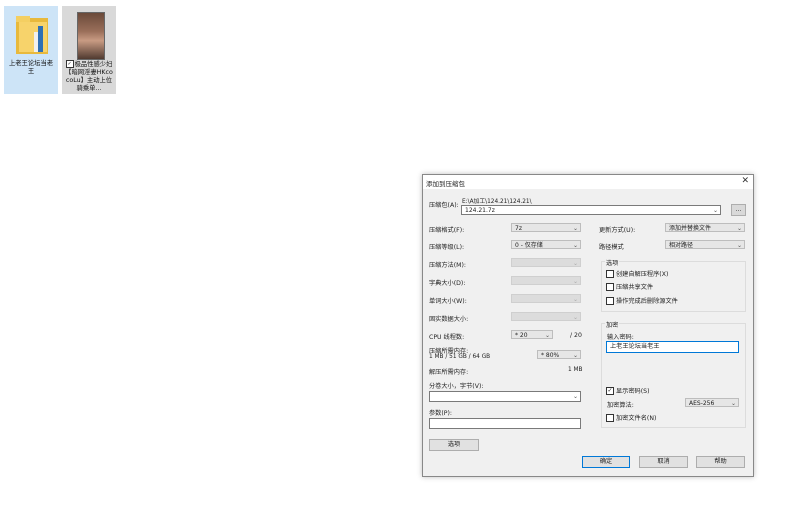 This screenshot has width=800, height=516. I want to click on format-value: 7z, so click(518, 228).